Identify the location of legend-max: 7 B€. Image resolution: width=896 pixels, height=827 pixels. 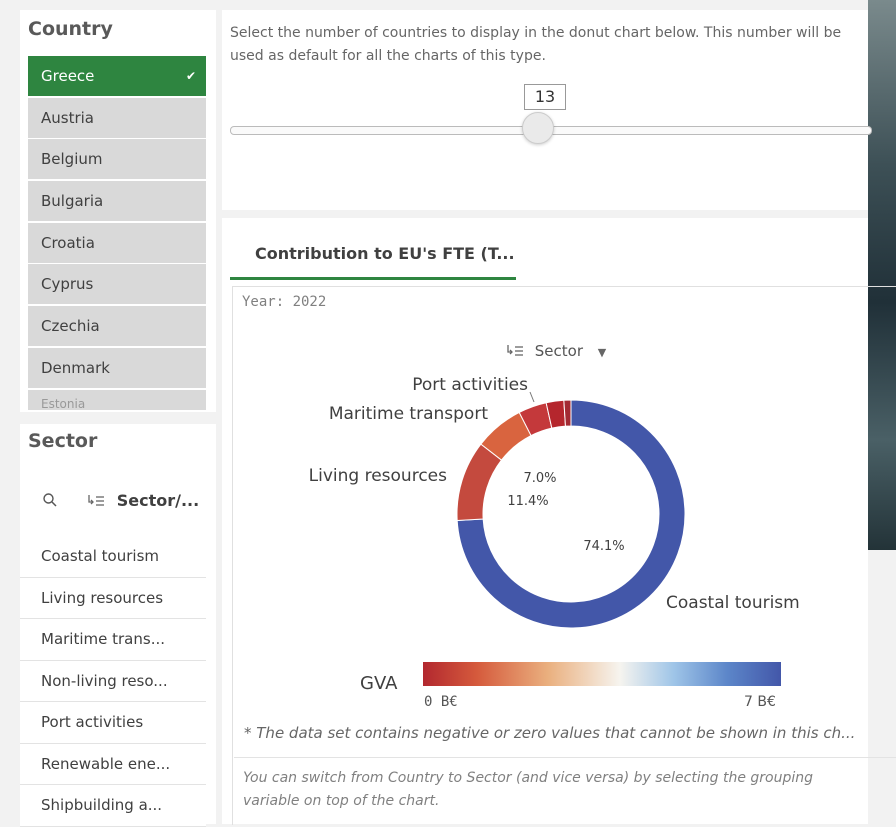
(760, 702).